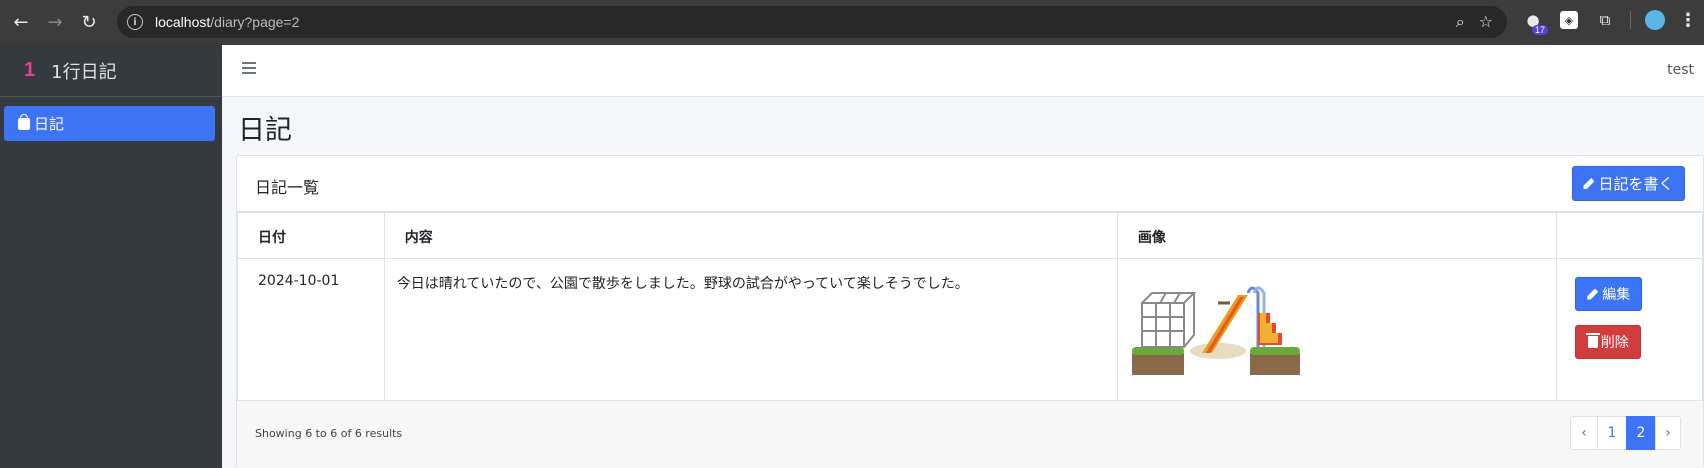 Image resolution: width=1704 pixels, height=468 pixels. What do you see at coordinates (1539, 30) in the screenshot?
I see `extension-badge: 17` at bounding box center [1539, 30].